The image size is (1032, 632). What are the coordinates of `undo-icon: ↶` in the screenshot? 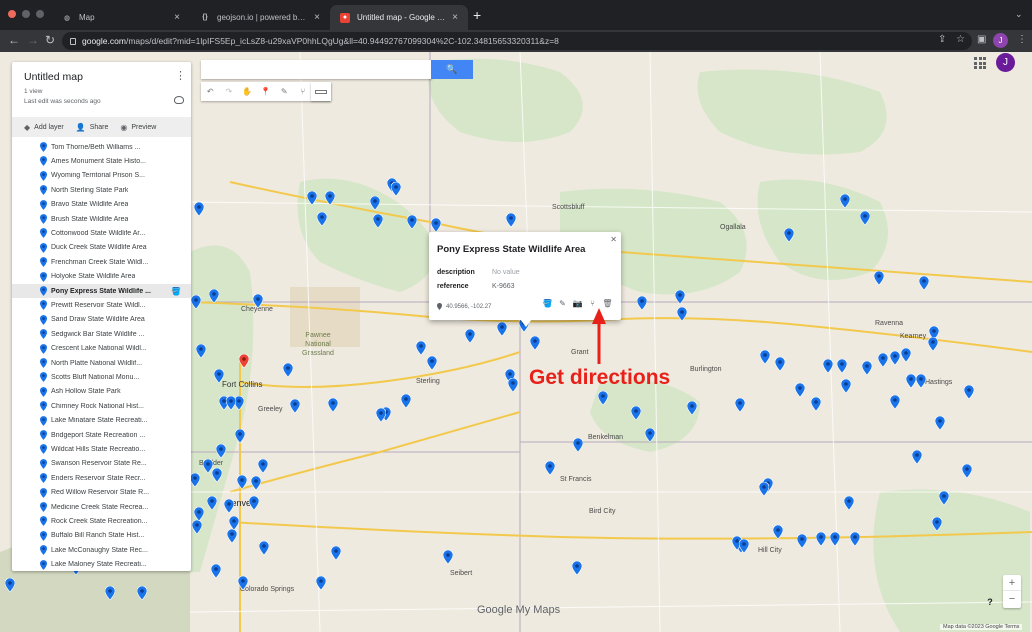 It's located at (210, 91).